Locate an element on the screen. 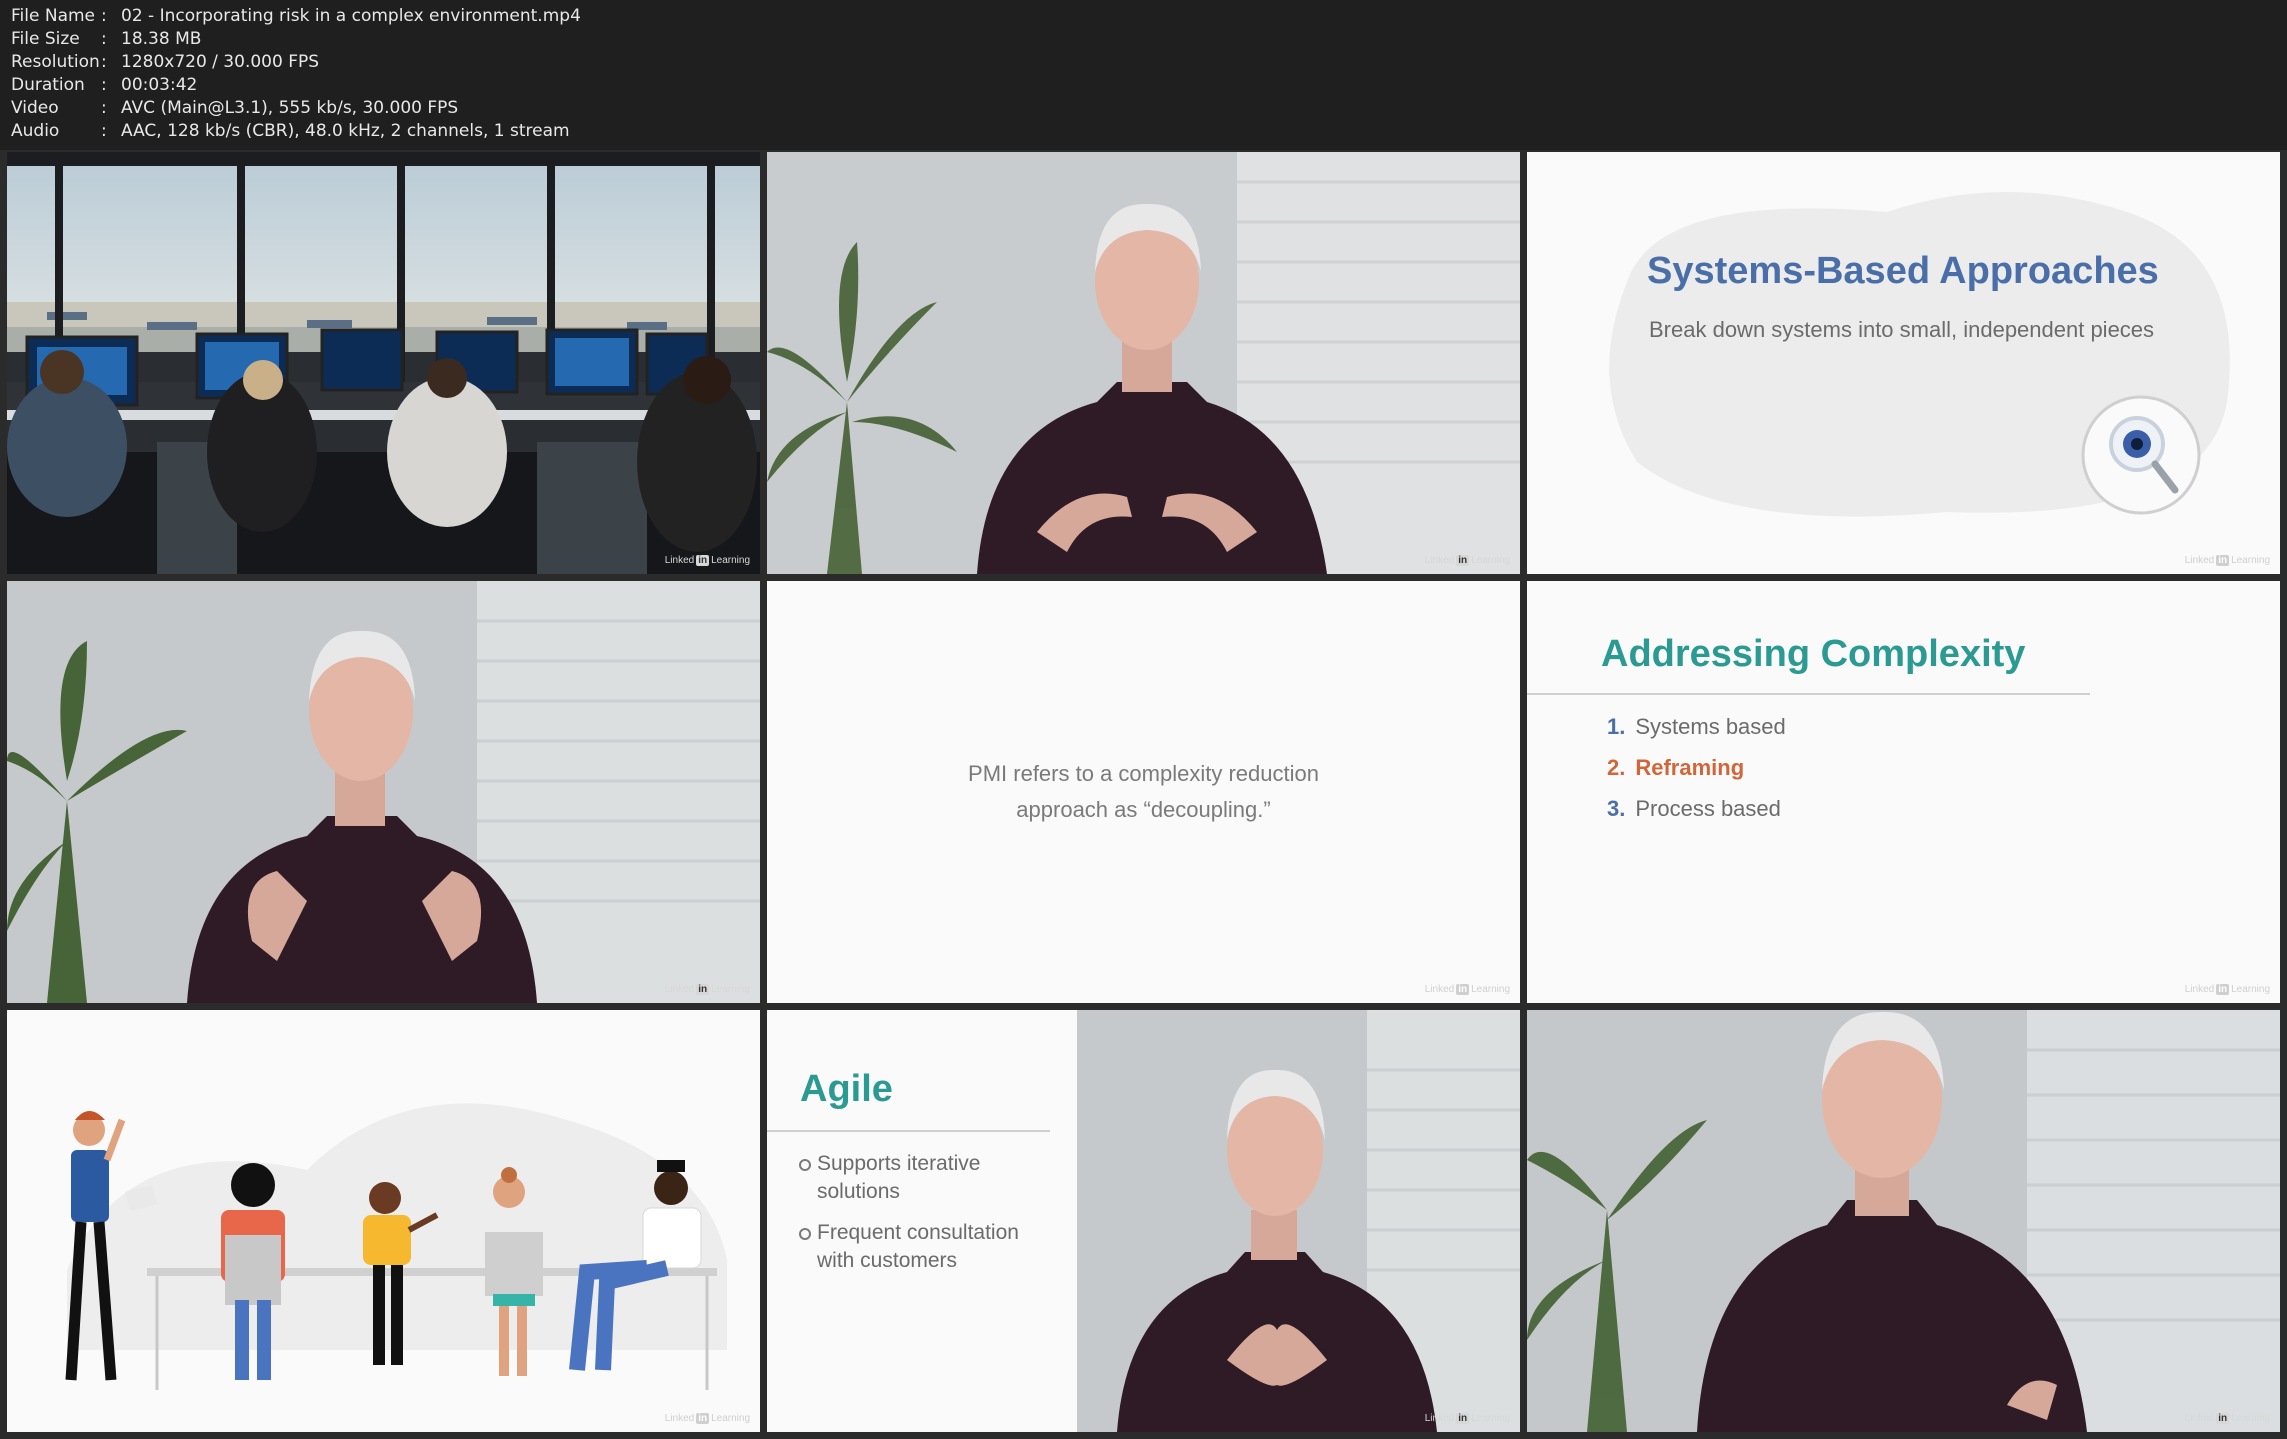 The width and height of the screenshot is (2287, 1439). thumb-presenter-2: Linked in Learning is located at coordinates (383, 792).